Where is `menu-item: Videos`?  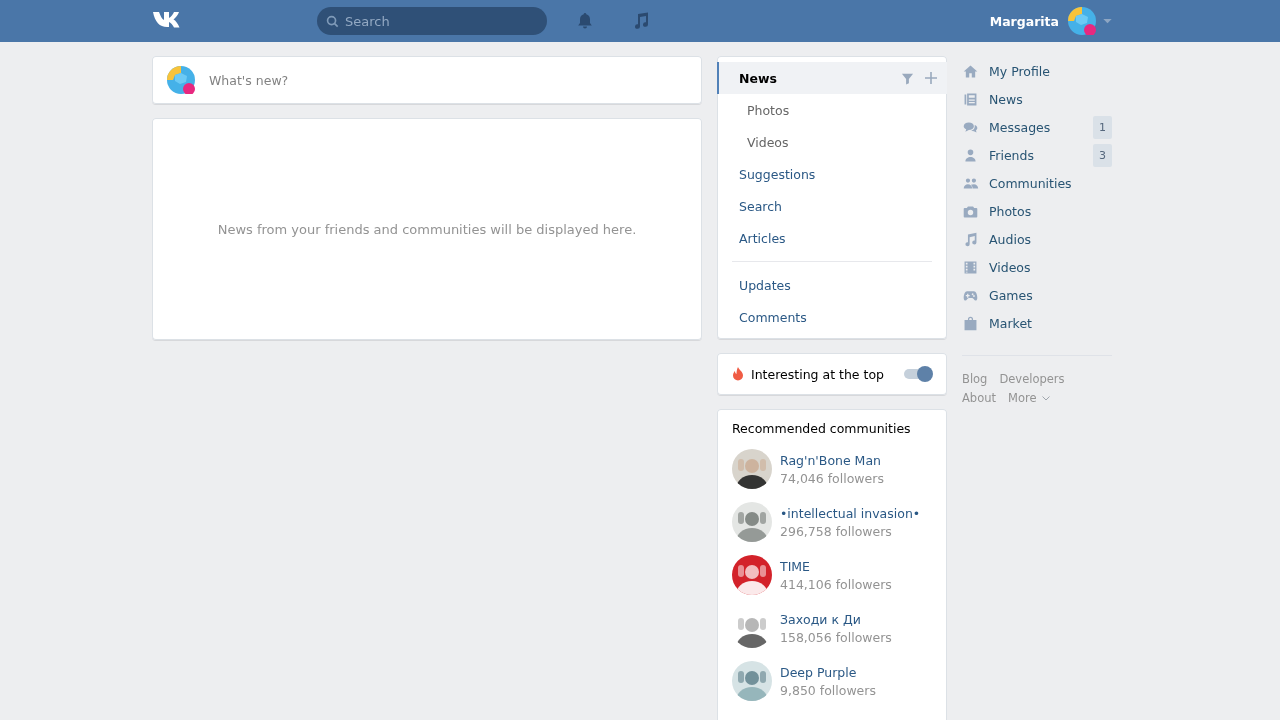
menu-item: Videos is located at coordinates (832, 142).